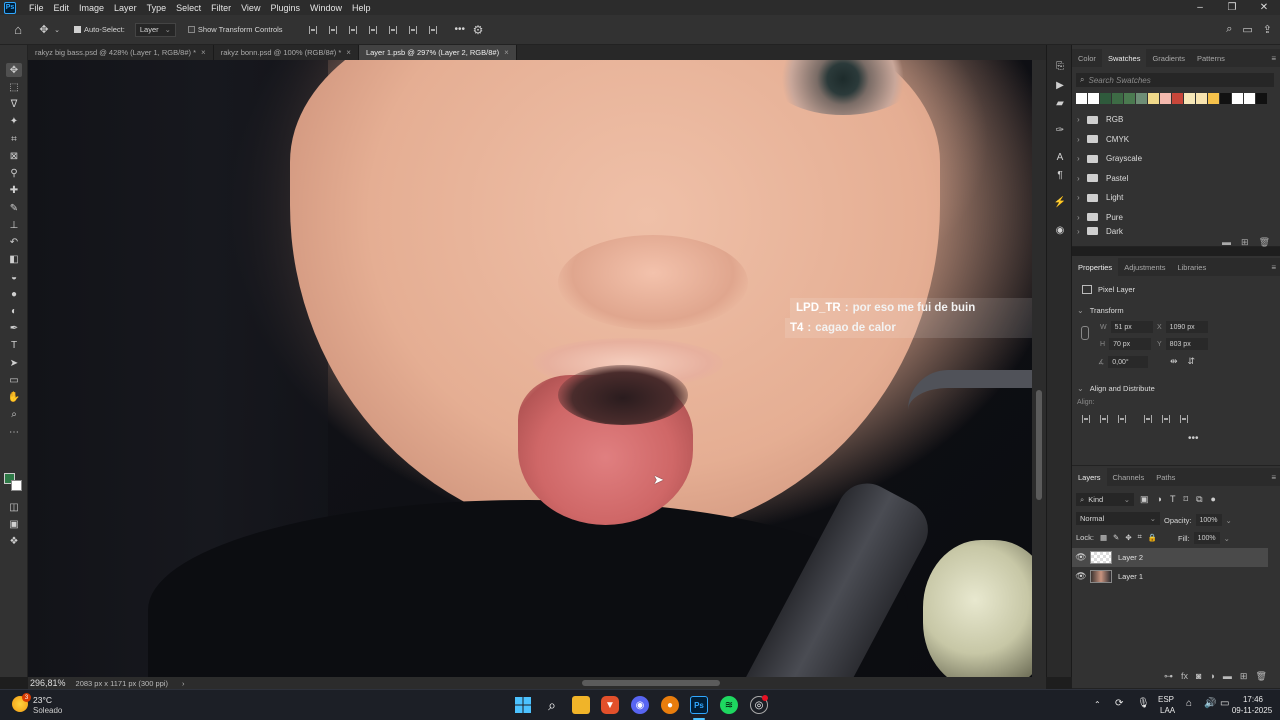  Describe the element at coordinates (1199, 499) in the screenshot. I see `filter-smart-icon: ⧉` at that location.